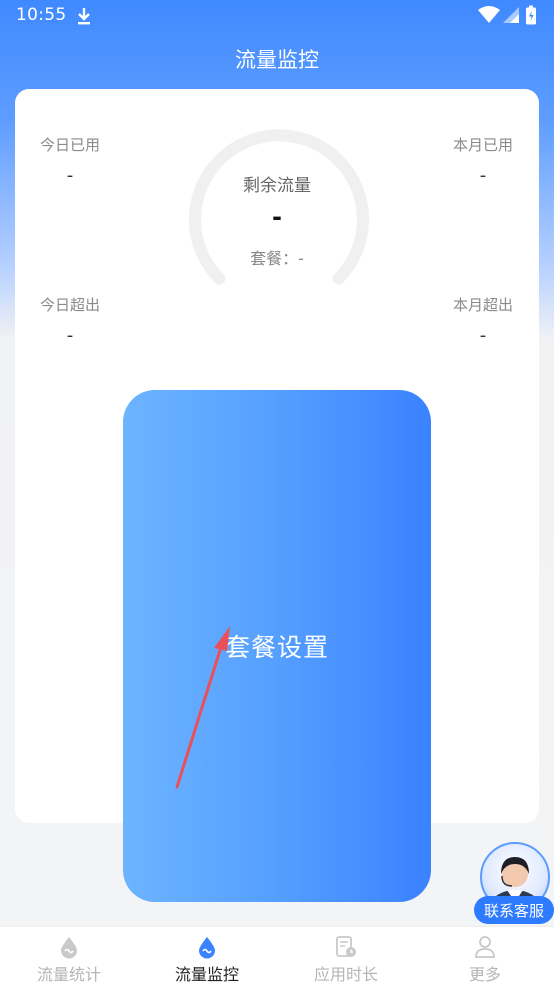  Describe the element at coordinates (482, 305) in the screenshot. I see `month-exceeded-label: 本月超出` at that location.